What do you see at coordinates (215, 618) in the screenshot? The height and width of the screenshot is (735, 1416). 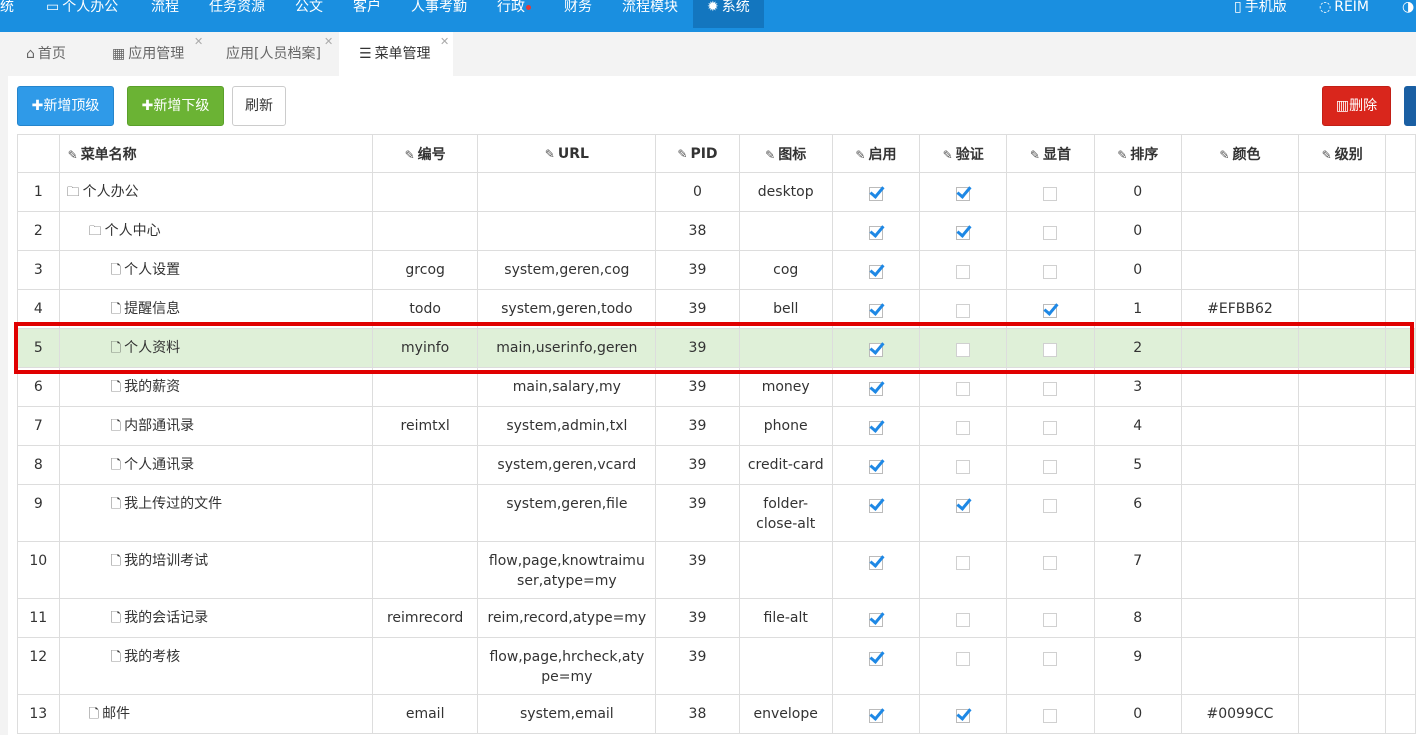 I see `menu-name-cell: 🗋 我的会话记录` at bounding box center [215, 618].